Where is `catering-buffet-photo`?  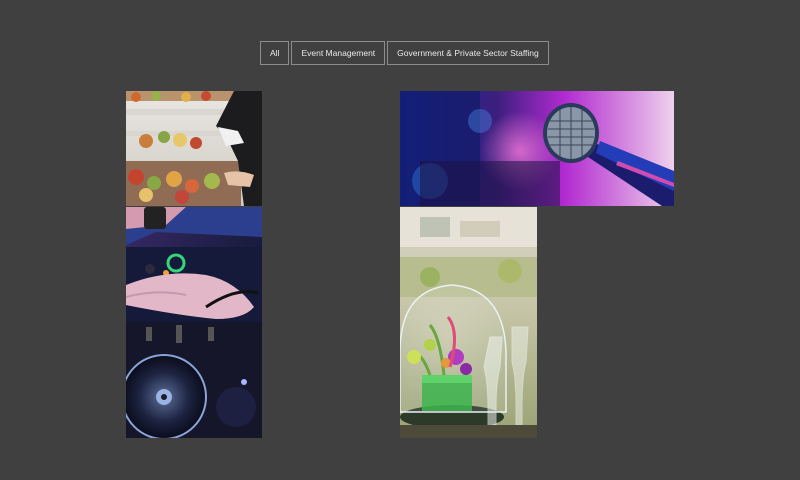
catering-buffet-photo is located at coordinates (194, 148).